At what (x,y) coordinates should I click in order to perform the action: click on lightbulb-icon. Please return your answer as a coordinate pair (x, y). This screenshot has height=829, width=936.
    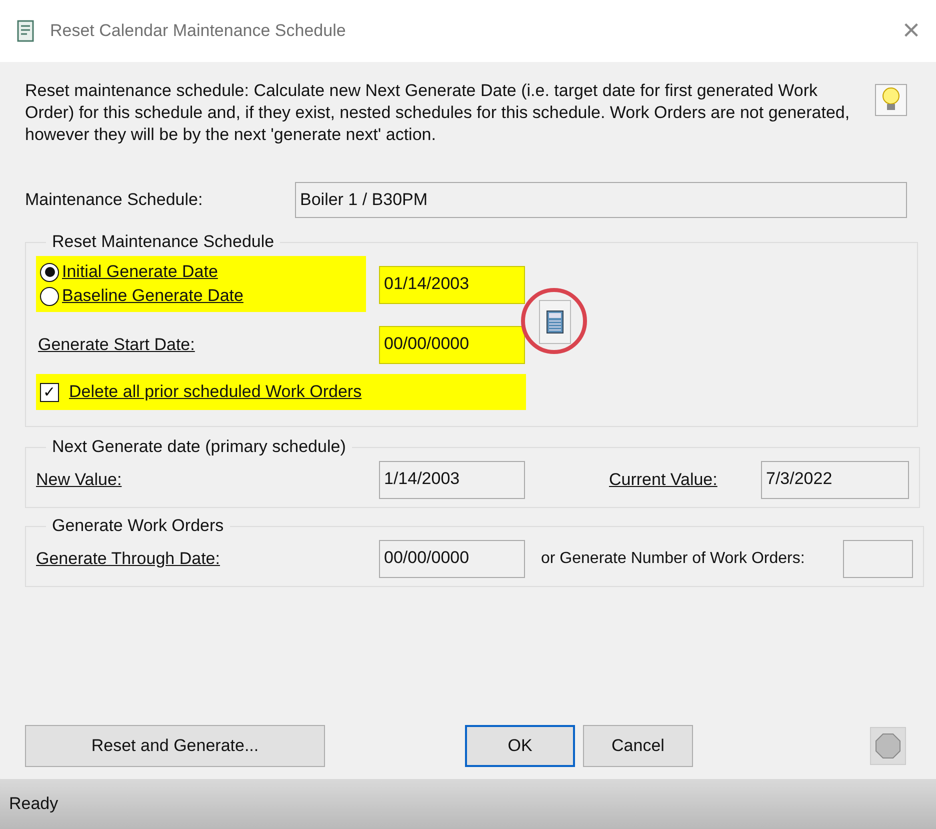
    Looking at the image, I should click on (891, 100).